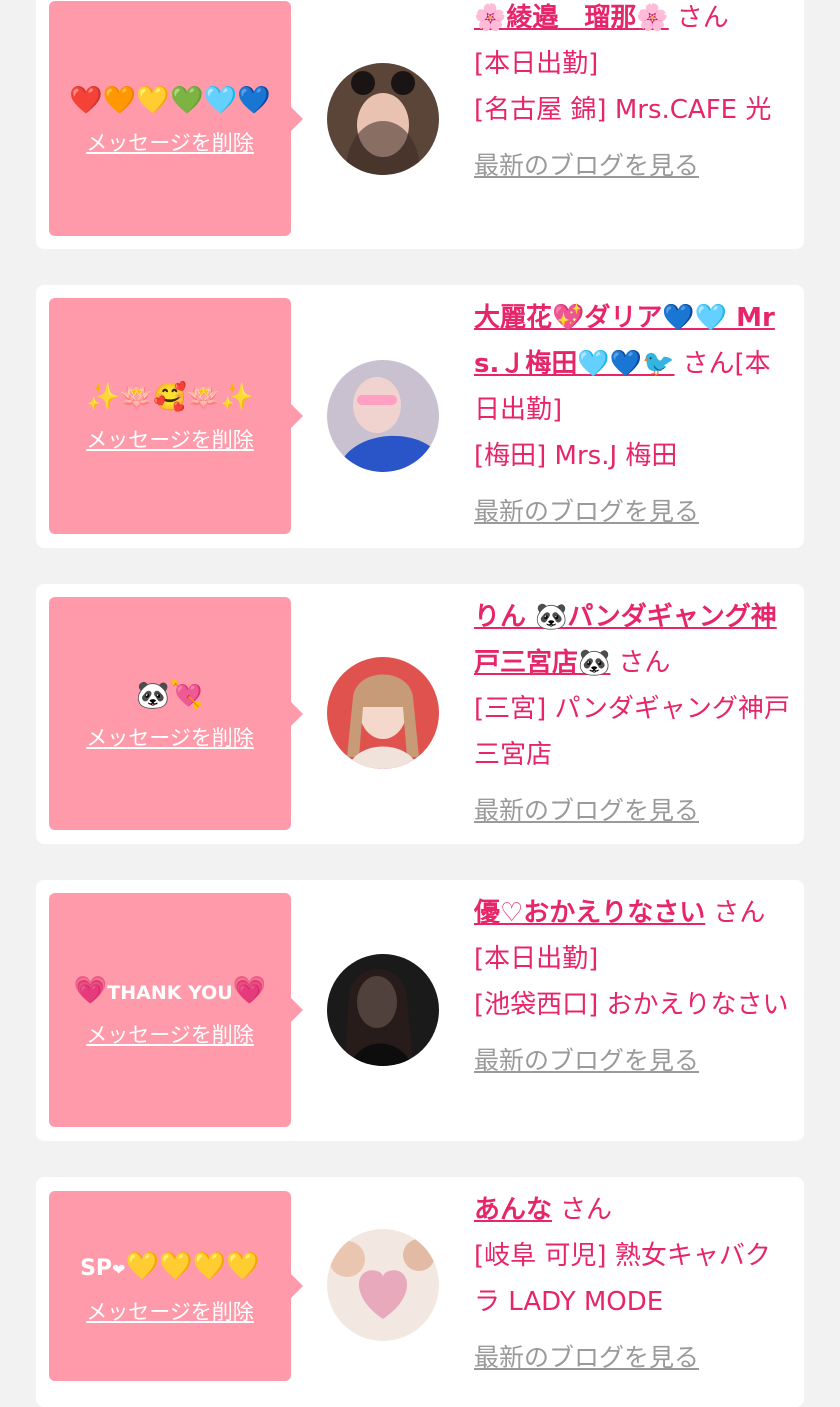 Image resolution: width=840 pixels, height=1407 pixels. What do you see at coordinates (632, 732) in the screenshot?
I see `shop-name: [三宮] パンダギャング神戸三宮店` at bounding box center [632, 732].